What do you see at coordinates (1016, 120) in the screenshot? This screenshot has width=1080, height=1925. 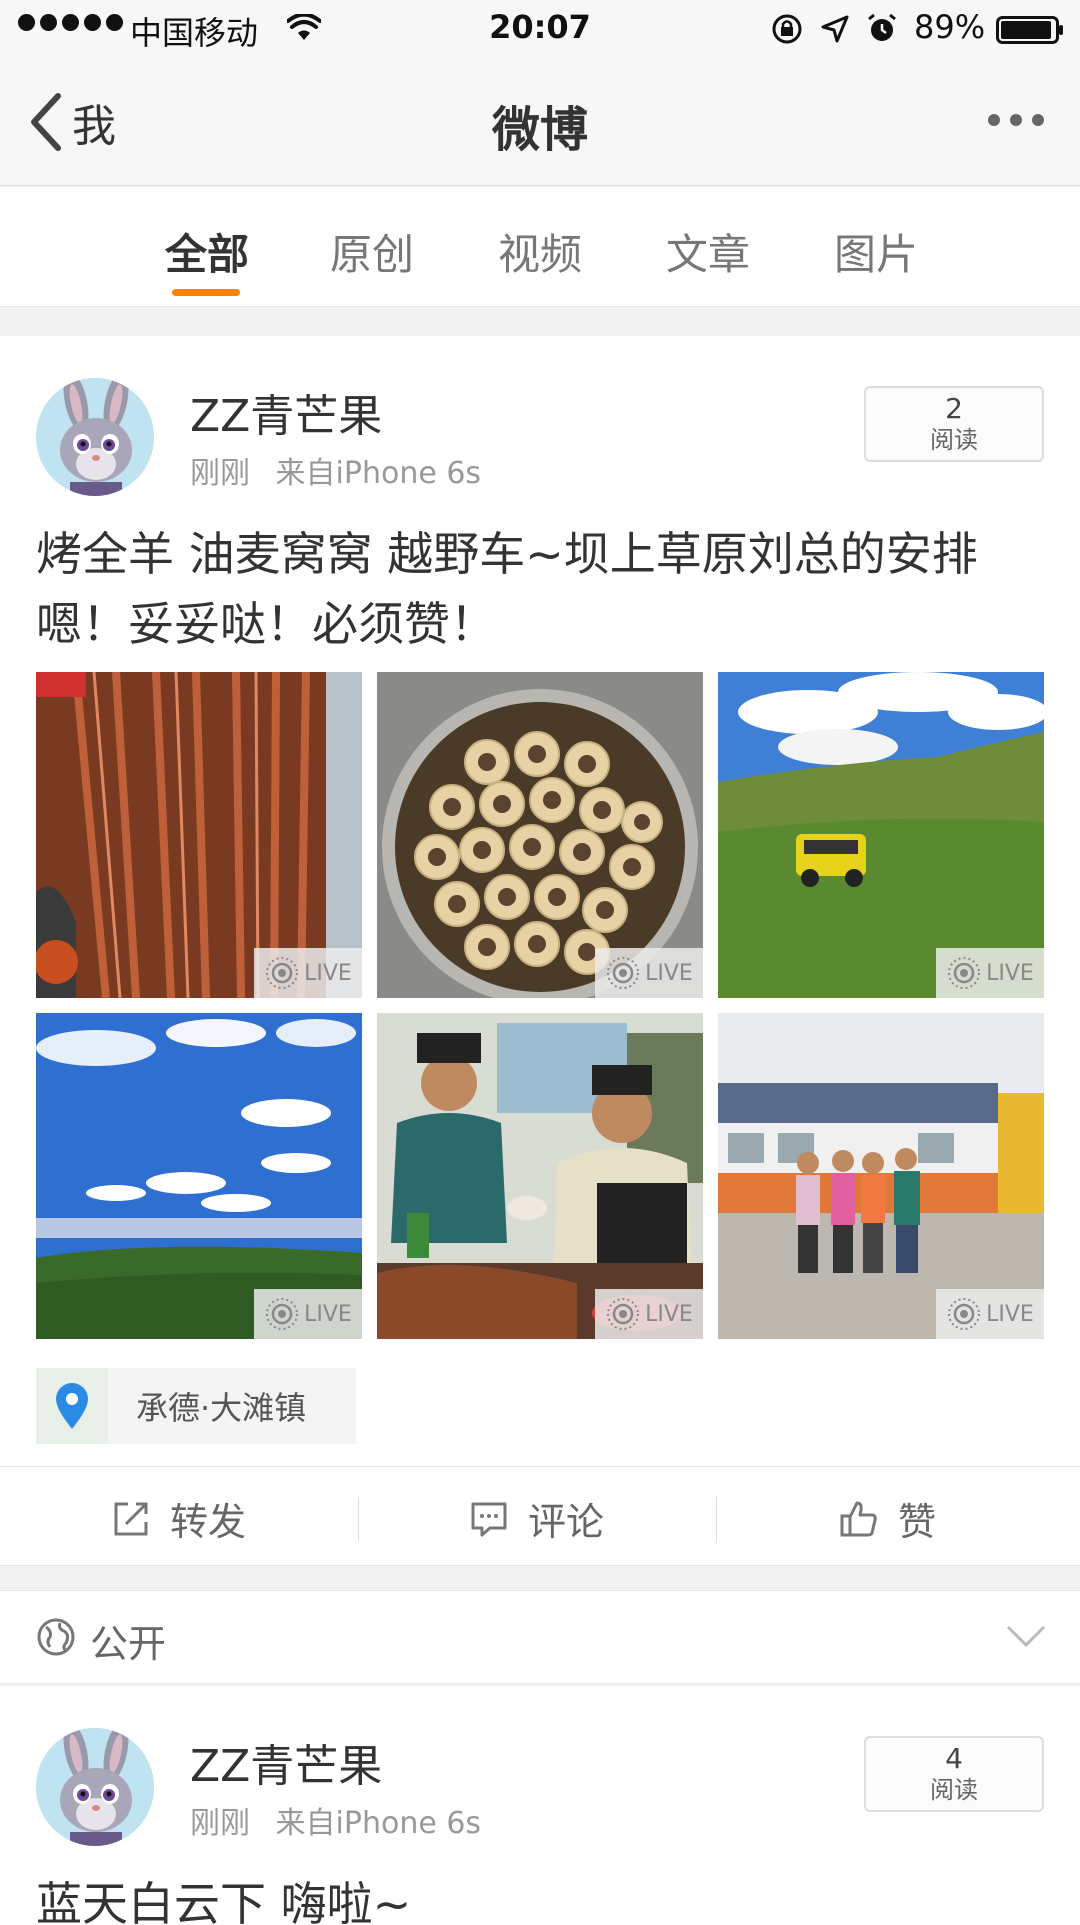 I see `more-options-button` at bounding box center [1016, 120].